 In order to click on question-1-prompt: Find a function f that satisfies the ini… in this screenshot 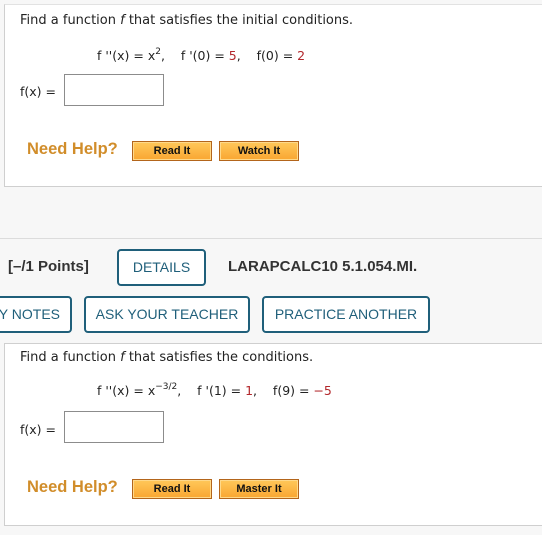, I will do `click(186, 20)`.